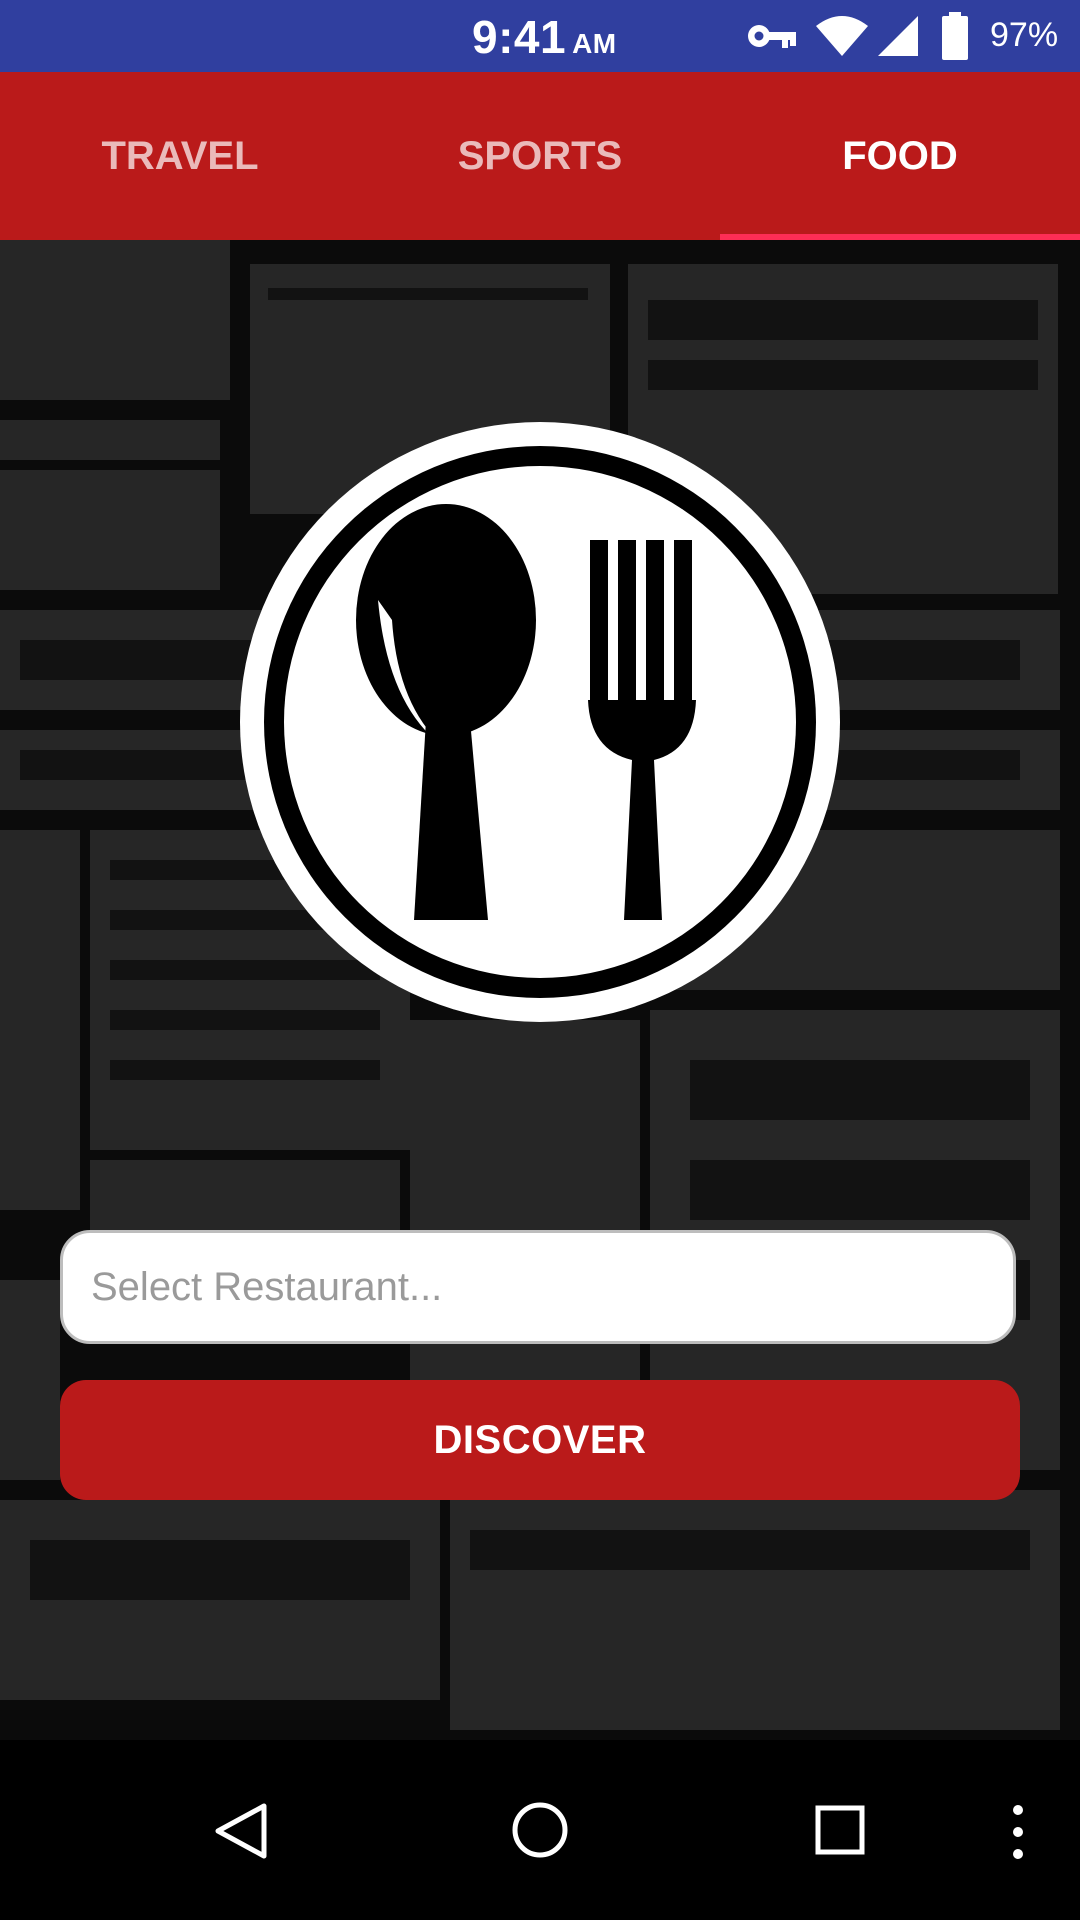 This screenshot has height=1920, width=1080. Describe the element at coordinates (842, 36) in the screenshot. I see `wifi-icon` at that location.